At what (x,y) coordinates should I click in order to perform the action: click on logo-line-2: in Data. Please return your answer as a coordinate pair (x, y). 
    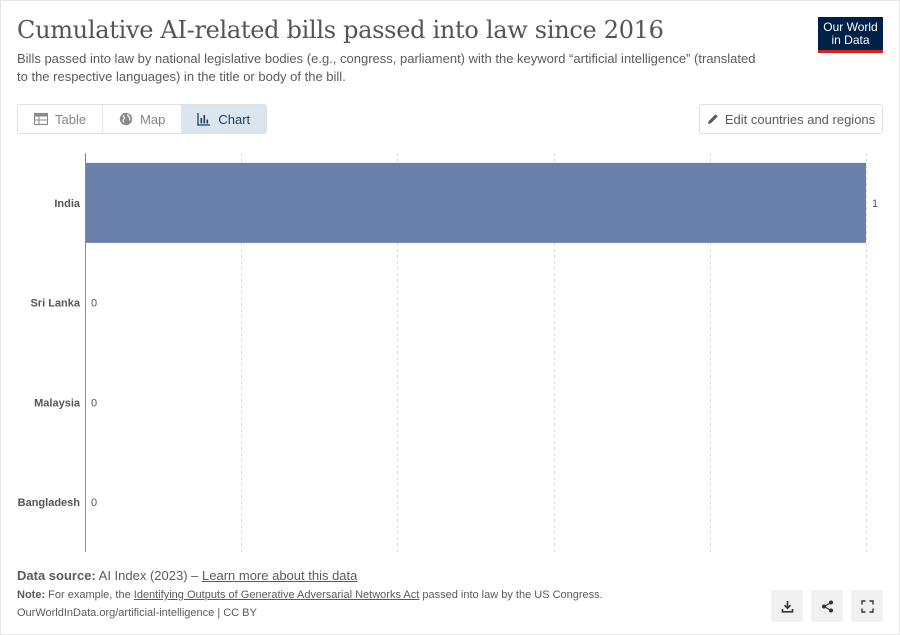
    Looking at the image, I should click on (850, 40).